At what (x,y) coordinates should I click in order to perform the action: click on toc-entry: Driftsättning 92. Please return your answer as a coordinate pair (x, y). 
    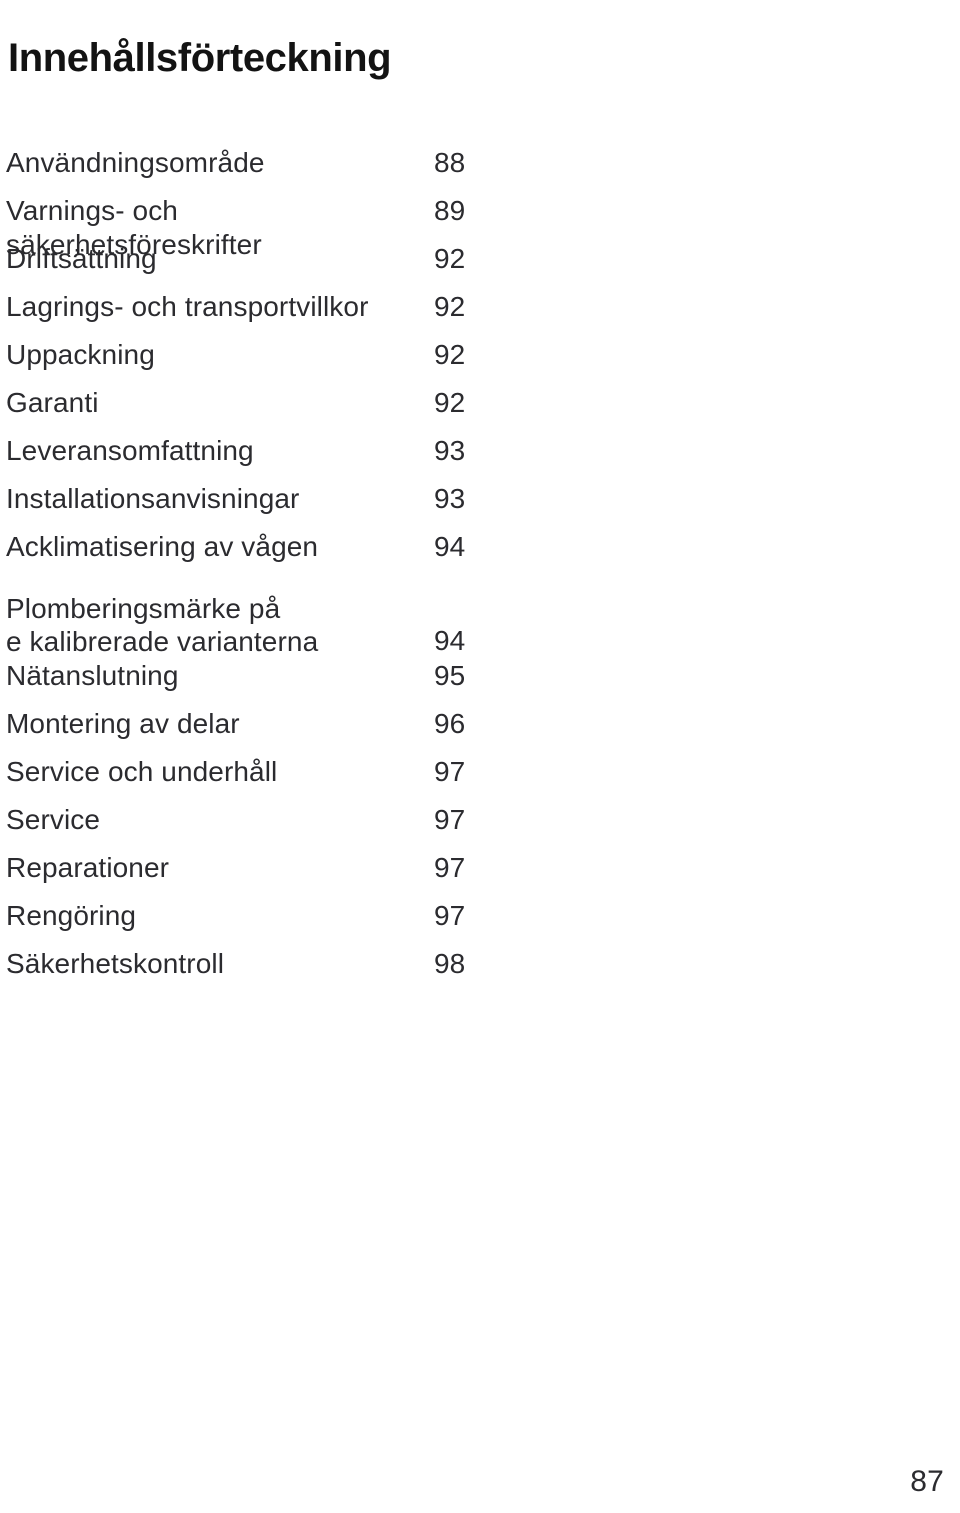
    Looking at the image, I should click on (245, 266).